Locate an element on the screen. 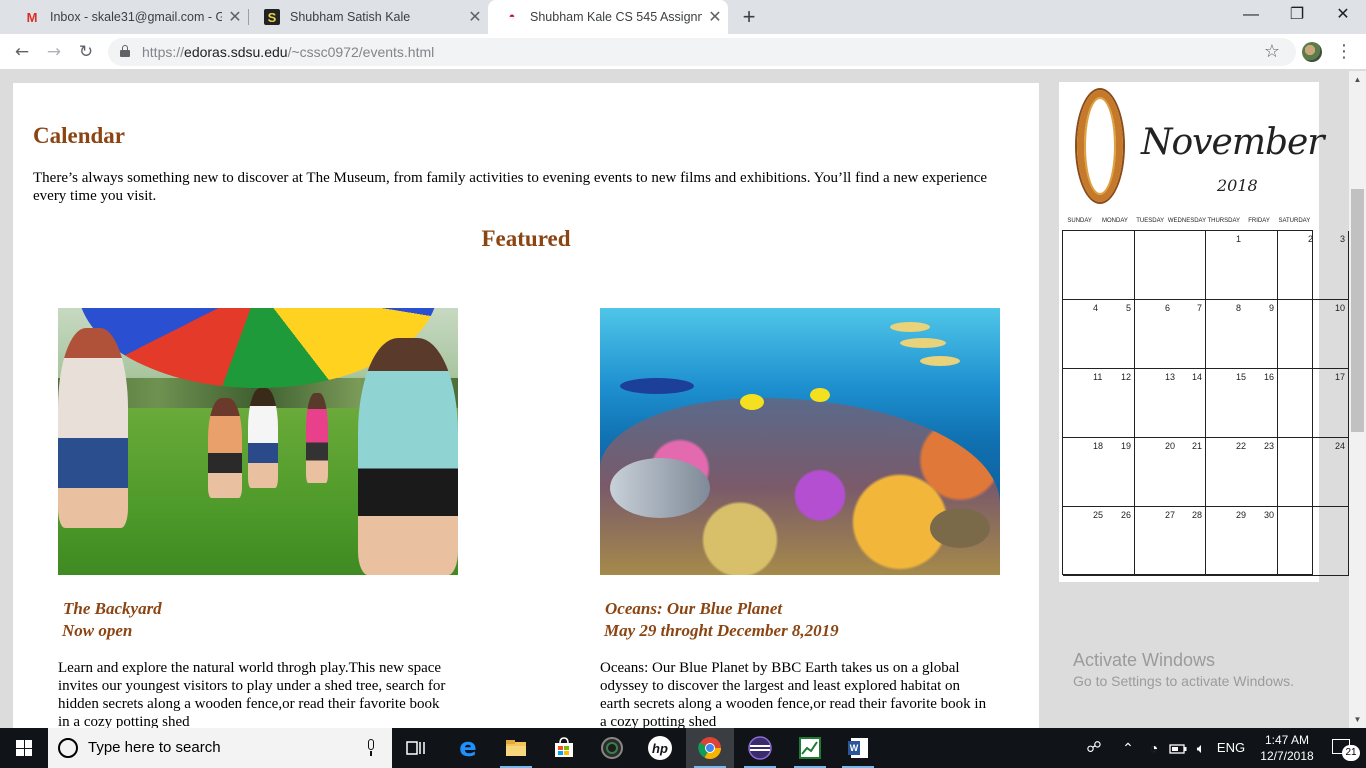  battery-icon is located at coordinates (1178, 748).